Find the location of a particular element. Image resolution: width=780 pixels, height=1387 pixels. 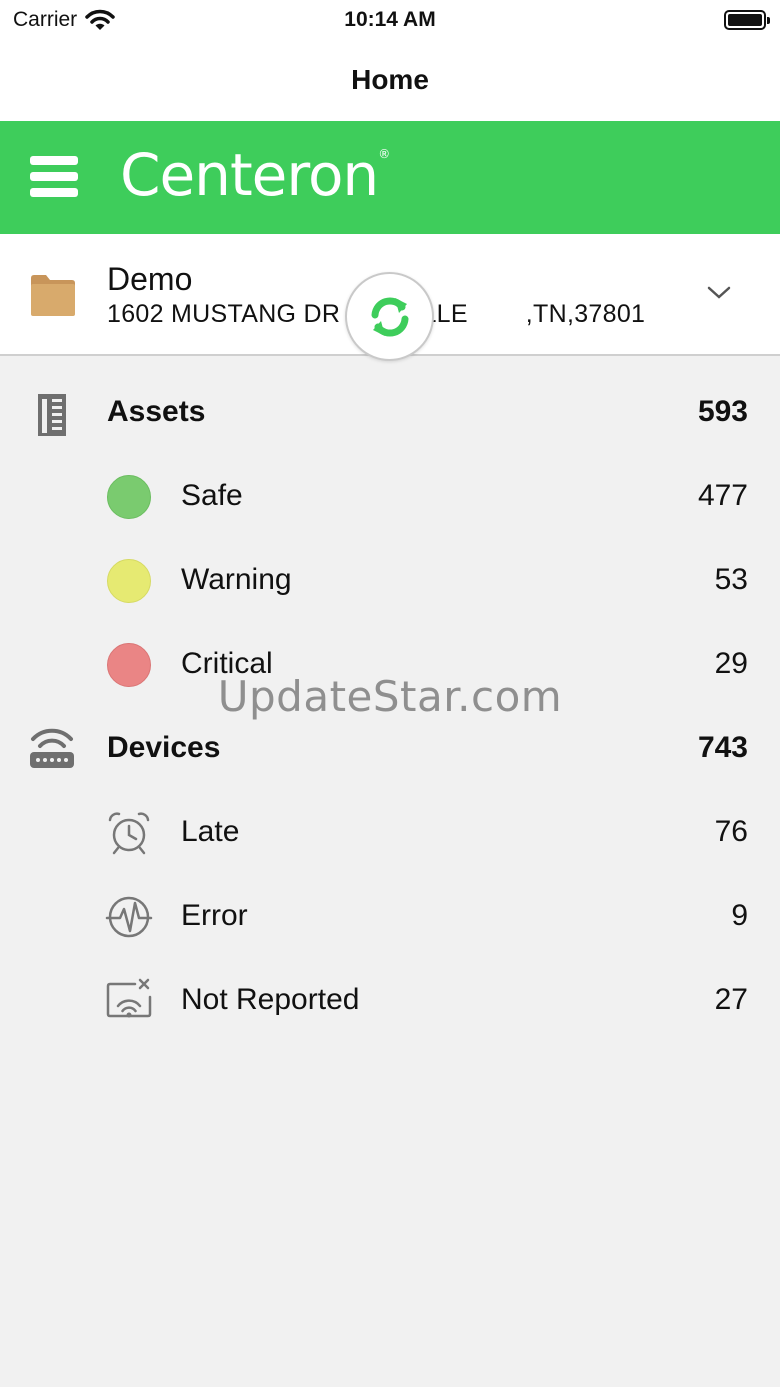

assets-count: 593 is located at coordinates (722, 411).